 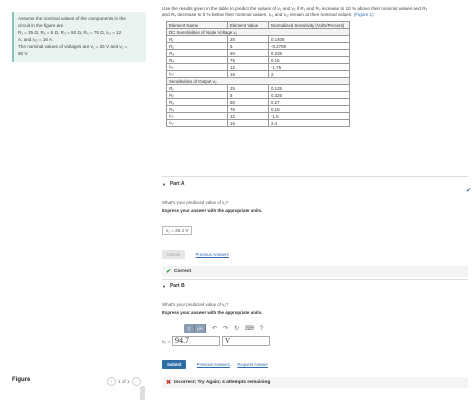 What do you see at coordinates (315, 362) in the screenshot?
I see `part-b-actions: Submit Previous Answers Request Answer` at bounding box center [315, 362].